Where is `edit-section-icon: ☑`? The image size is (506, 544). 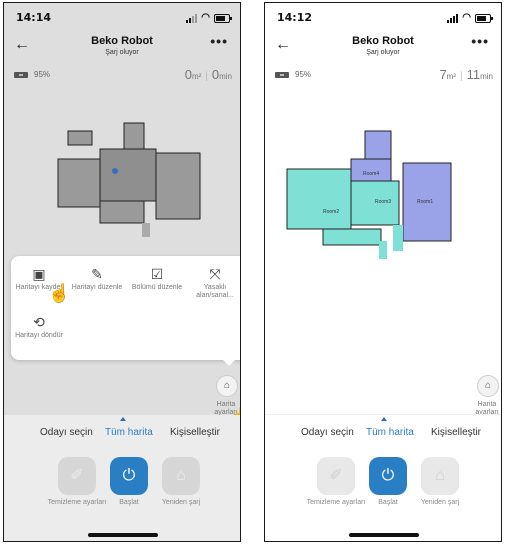 edit-section-icon: ☑ is located at coordinates (157, 274).